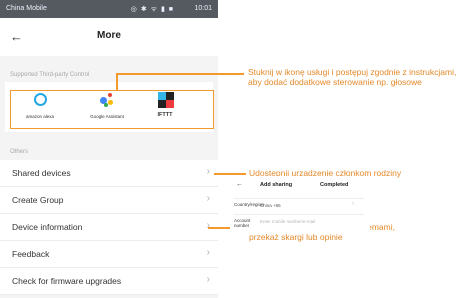 Image resolution: width=474 pixels, height=298 pixels. Describe the element at coordinates (287, 221) in the screenshot. I see `account-input: Enter mobile number/e-mail` at that location.